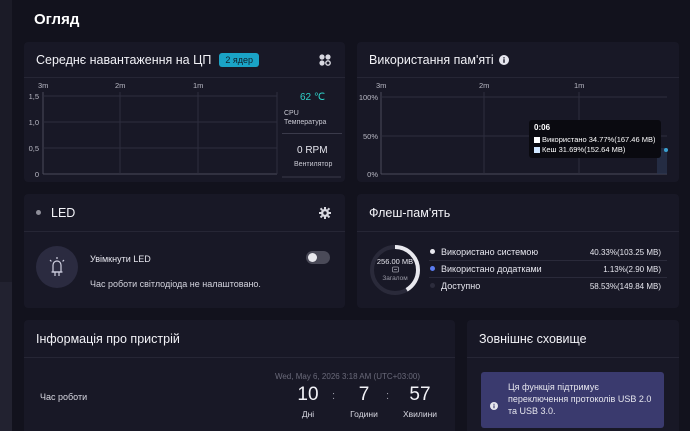 This screenshot has height=431, width=690. Describe the element at coordinates (325, 60) in the screenshot. I see `fan-settings-icon` at that location.